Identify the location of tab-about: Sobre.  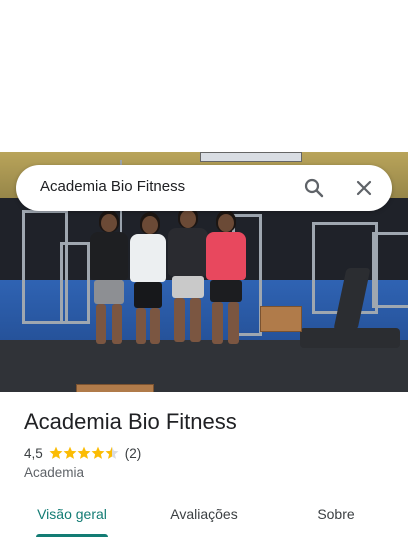
(336, 514).